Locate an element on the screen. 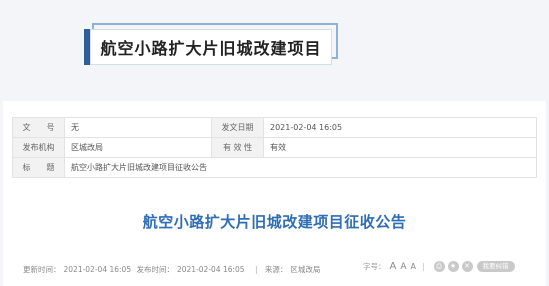 Image resolution: width=549 pixels, height=286 pixels. table-row: 标 题 航空小路扩大片旧城改建项目征收公告 is located at coordinates (274, 167).